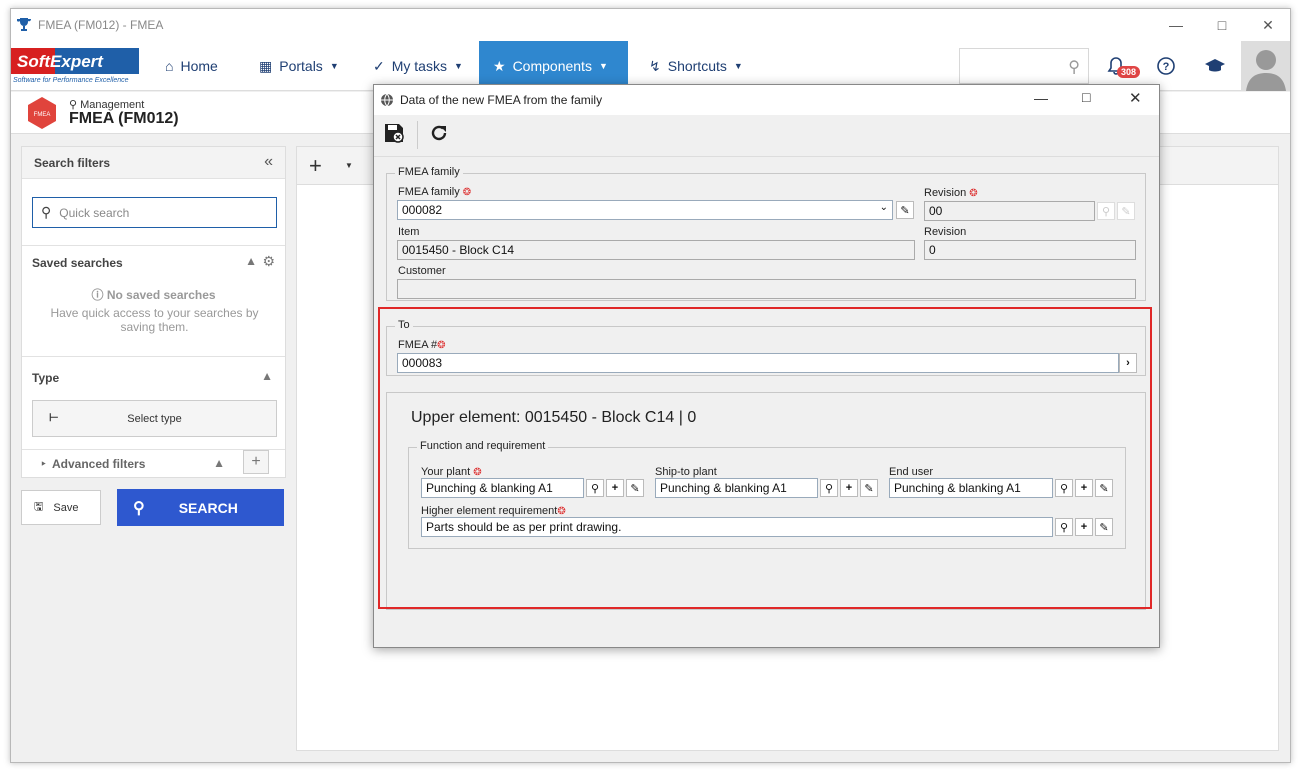 The width and height of the screenshot is (1301, 771). Describe the element at coordinates (429, 172) in the screenshot. I see `fmea-family-legend: FMEA family` at that location.